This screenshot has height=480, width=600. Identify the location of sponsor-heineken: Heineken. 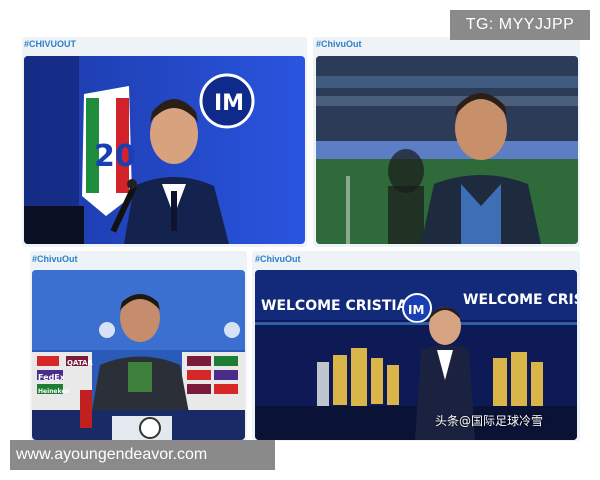
(54, 391).